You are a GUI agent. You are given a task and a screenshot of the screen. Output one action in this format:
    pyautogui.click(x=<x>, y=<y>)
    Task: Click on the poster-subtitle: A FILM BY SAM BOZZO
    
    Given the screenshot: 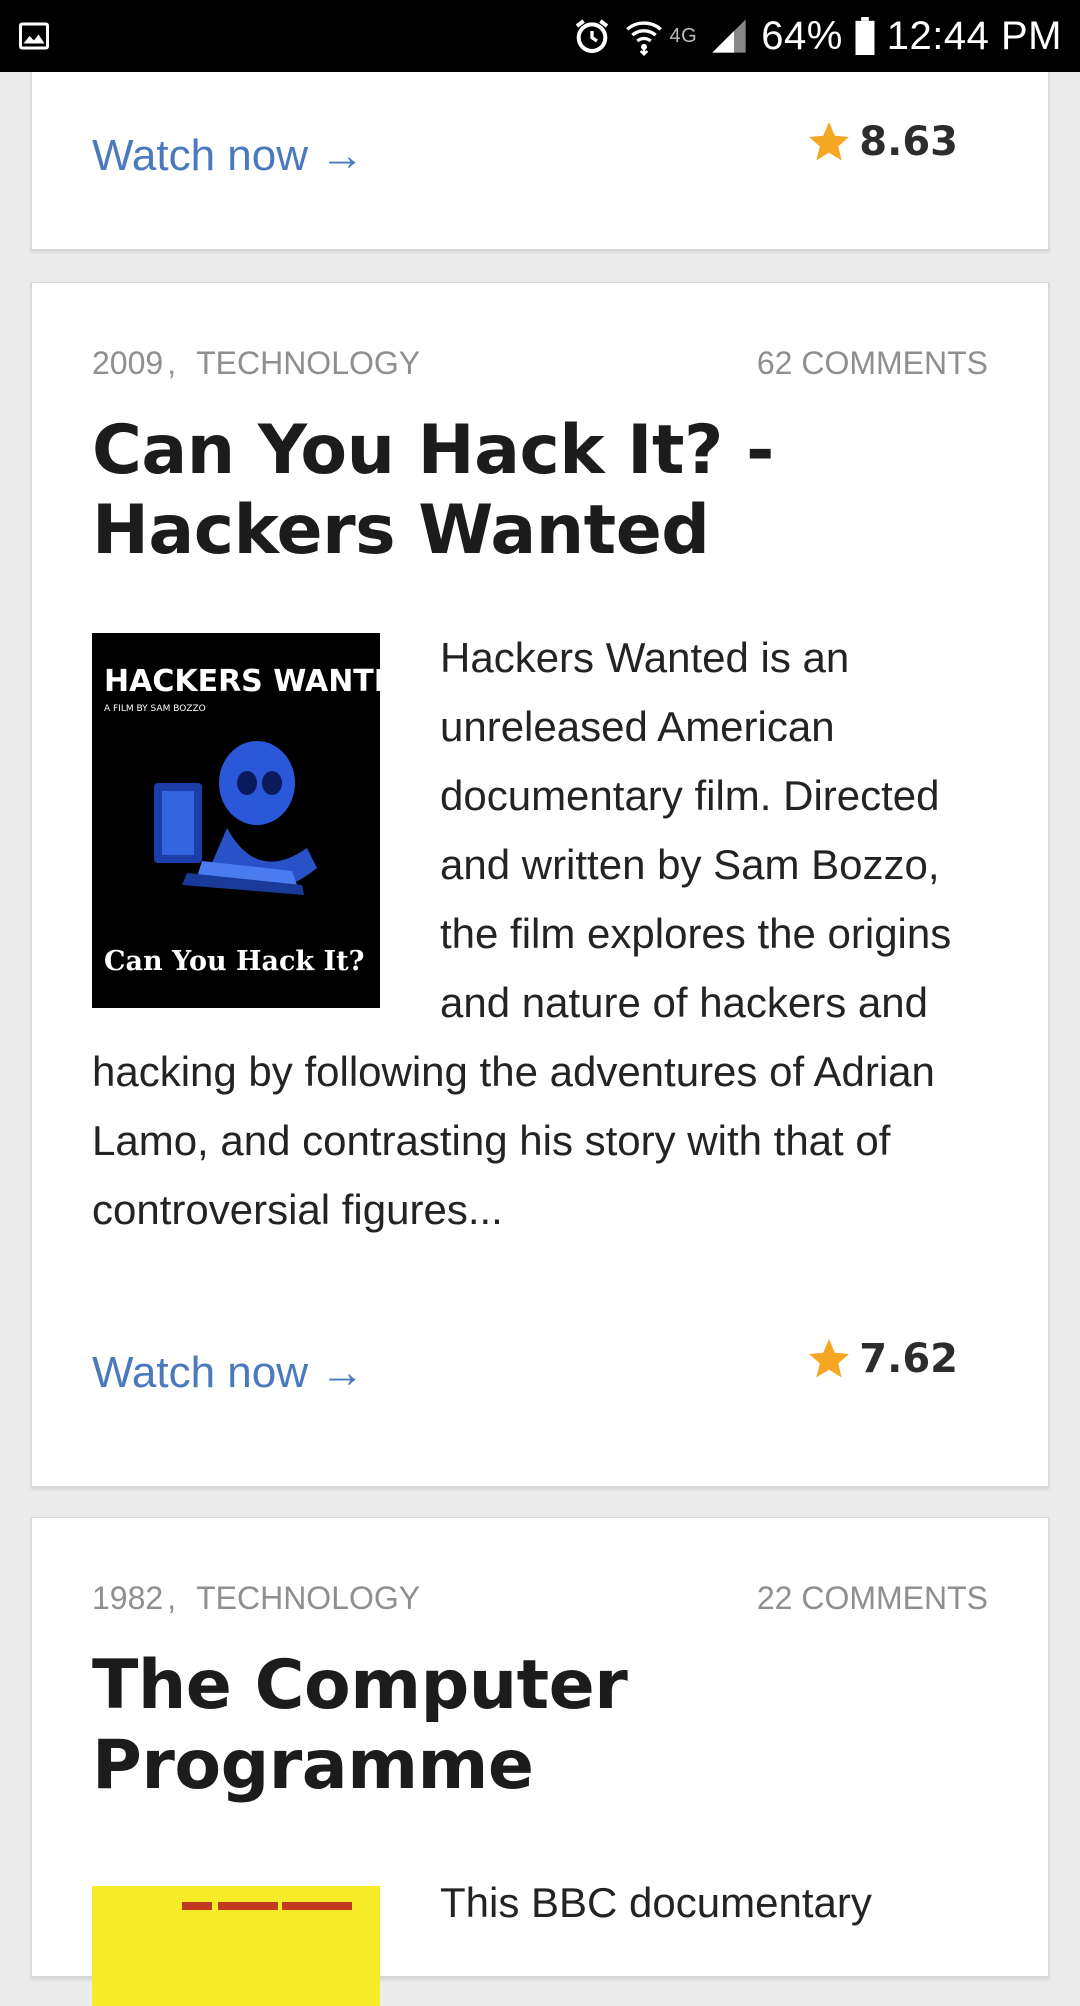 What is the action you would take?
    pyautogui.click(x=155, y=709)
    